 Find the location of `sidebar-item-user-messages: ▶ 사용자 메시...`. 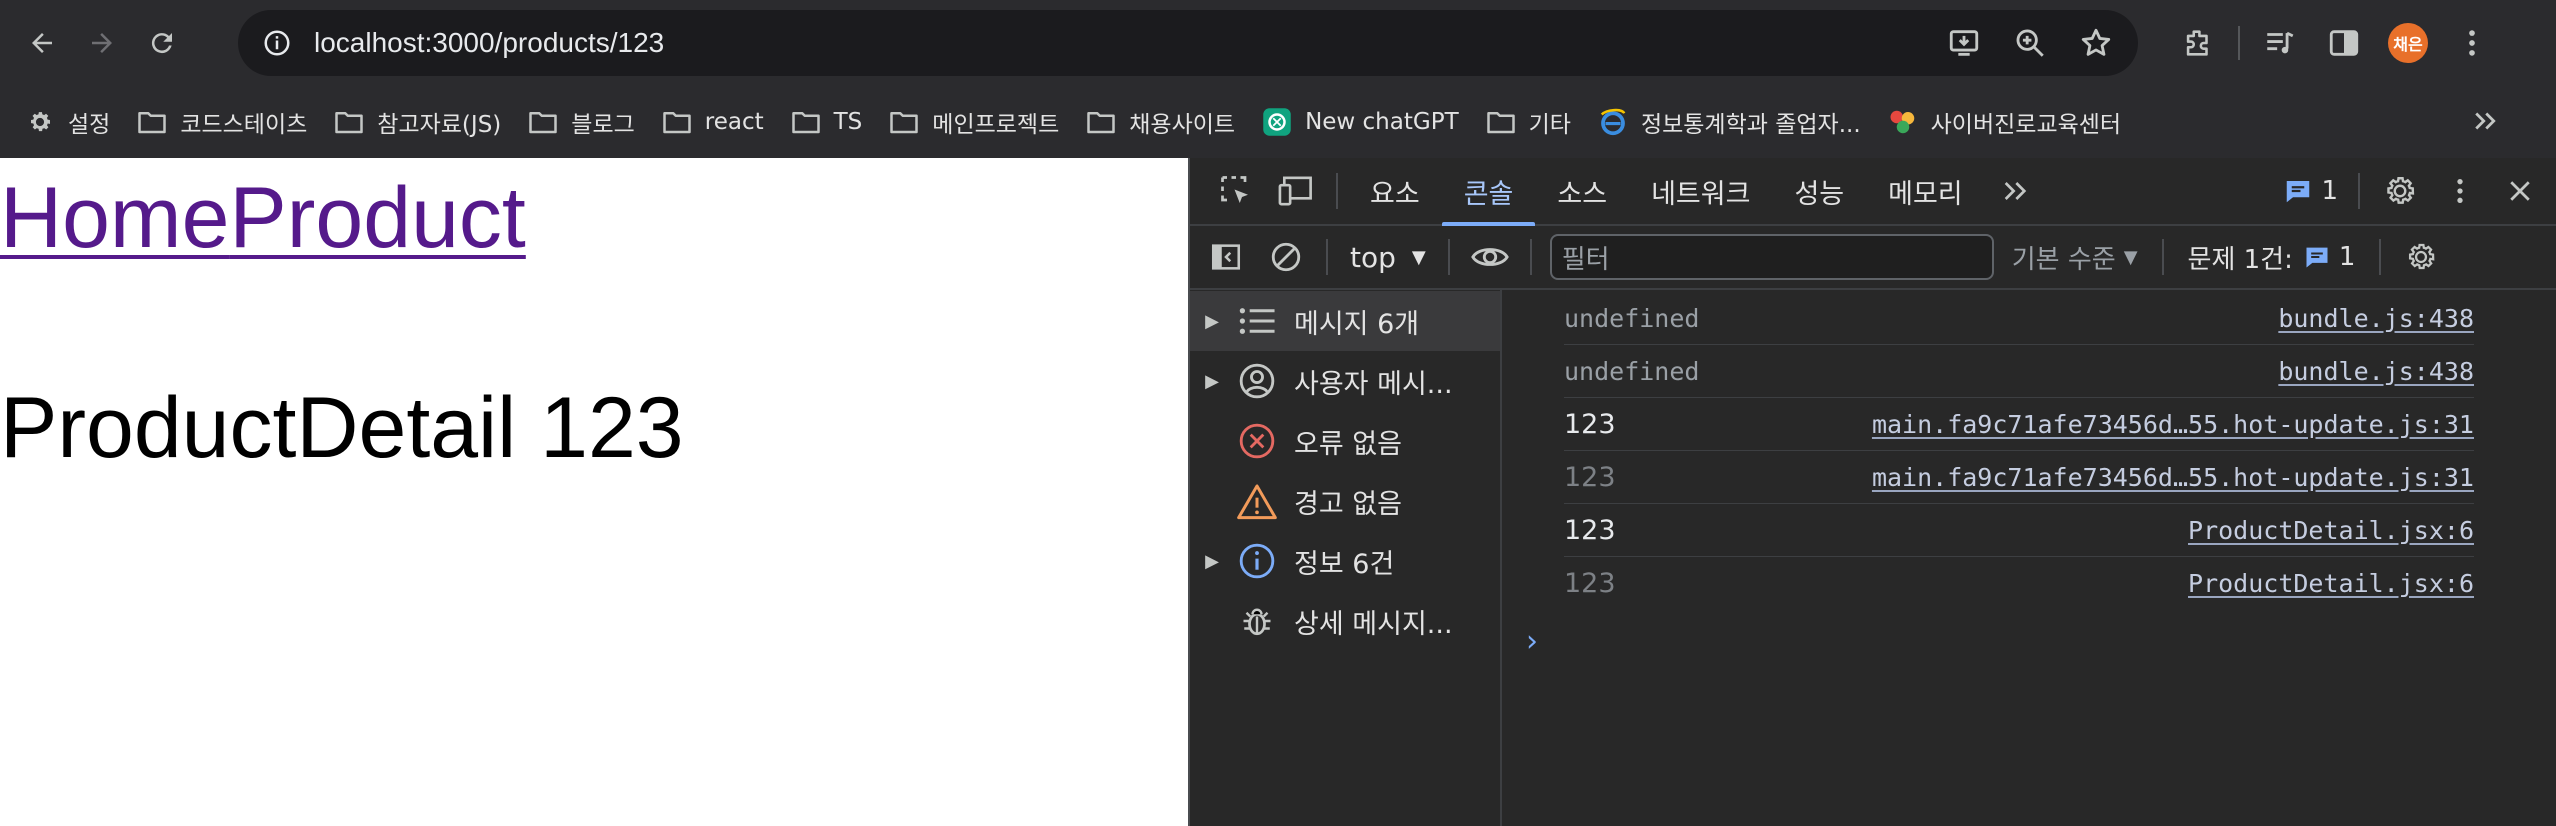

sidebar-item-user-messages: ▶ 사용자 메시... is located at coordinates (1345, 381).